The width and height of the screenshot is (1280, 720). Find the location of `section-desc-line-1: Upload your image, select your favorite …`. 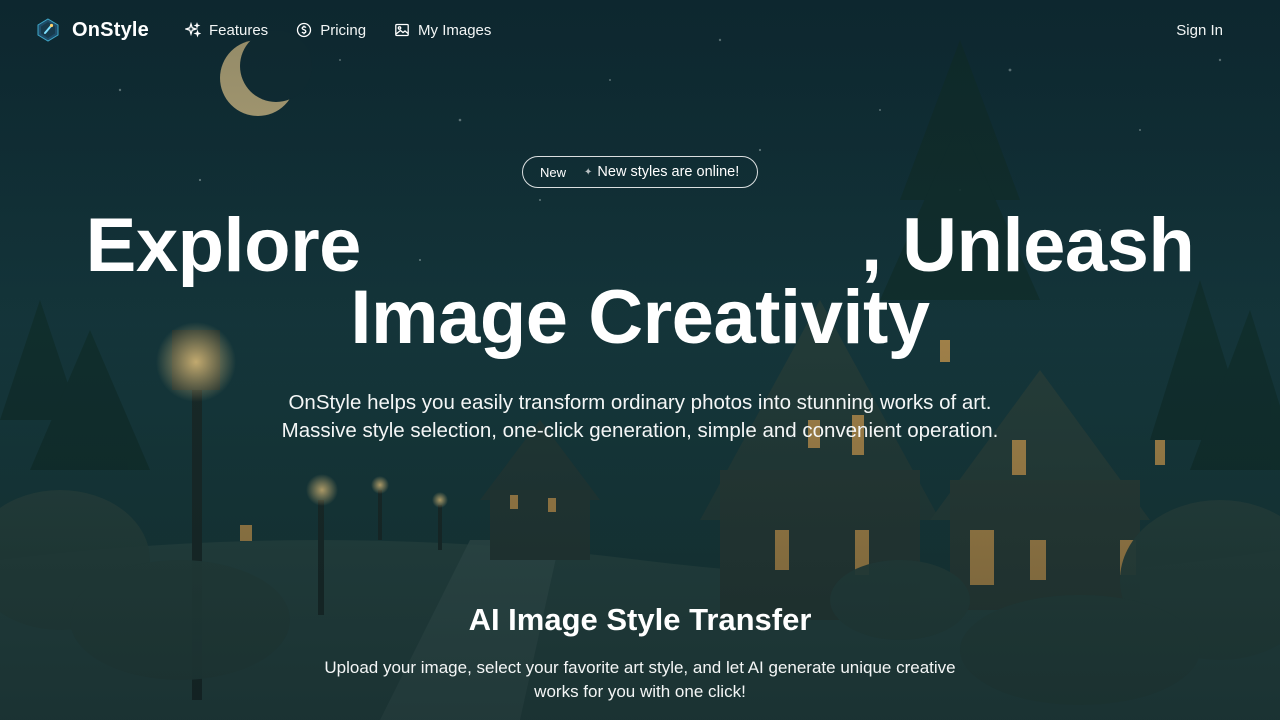

section-desc-line-1: Upload your image, select your favorite … is located at coordinates (640, 667).